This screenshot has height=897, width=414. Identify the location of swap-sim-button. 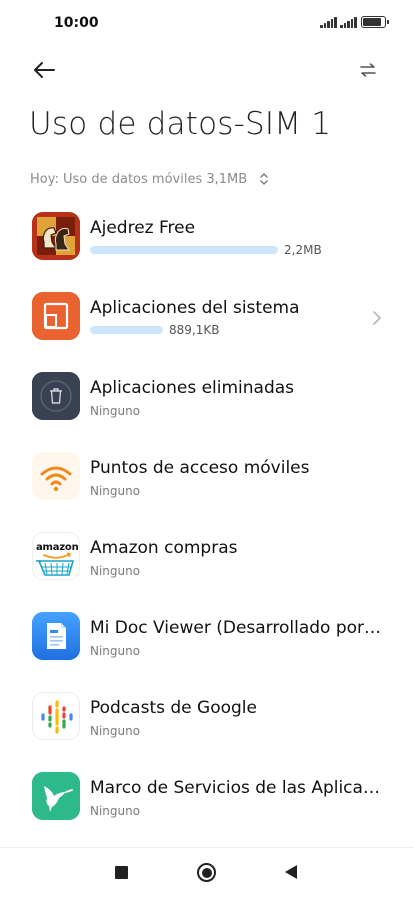
(368, 70).